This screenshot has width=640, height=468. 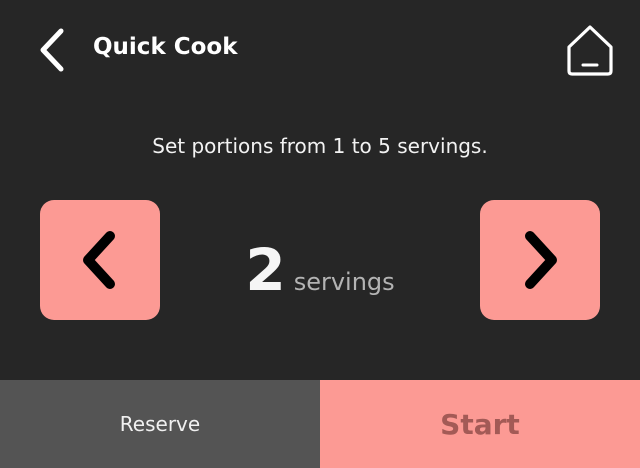 I want to click on home-icon, so click(x=590, y=50).